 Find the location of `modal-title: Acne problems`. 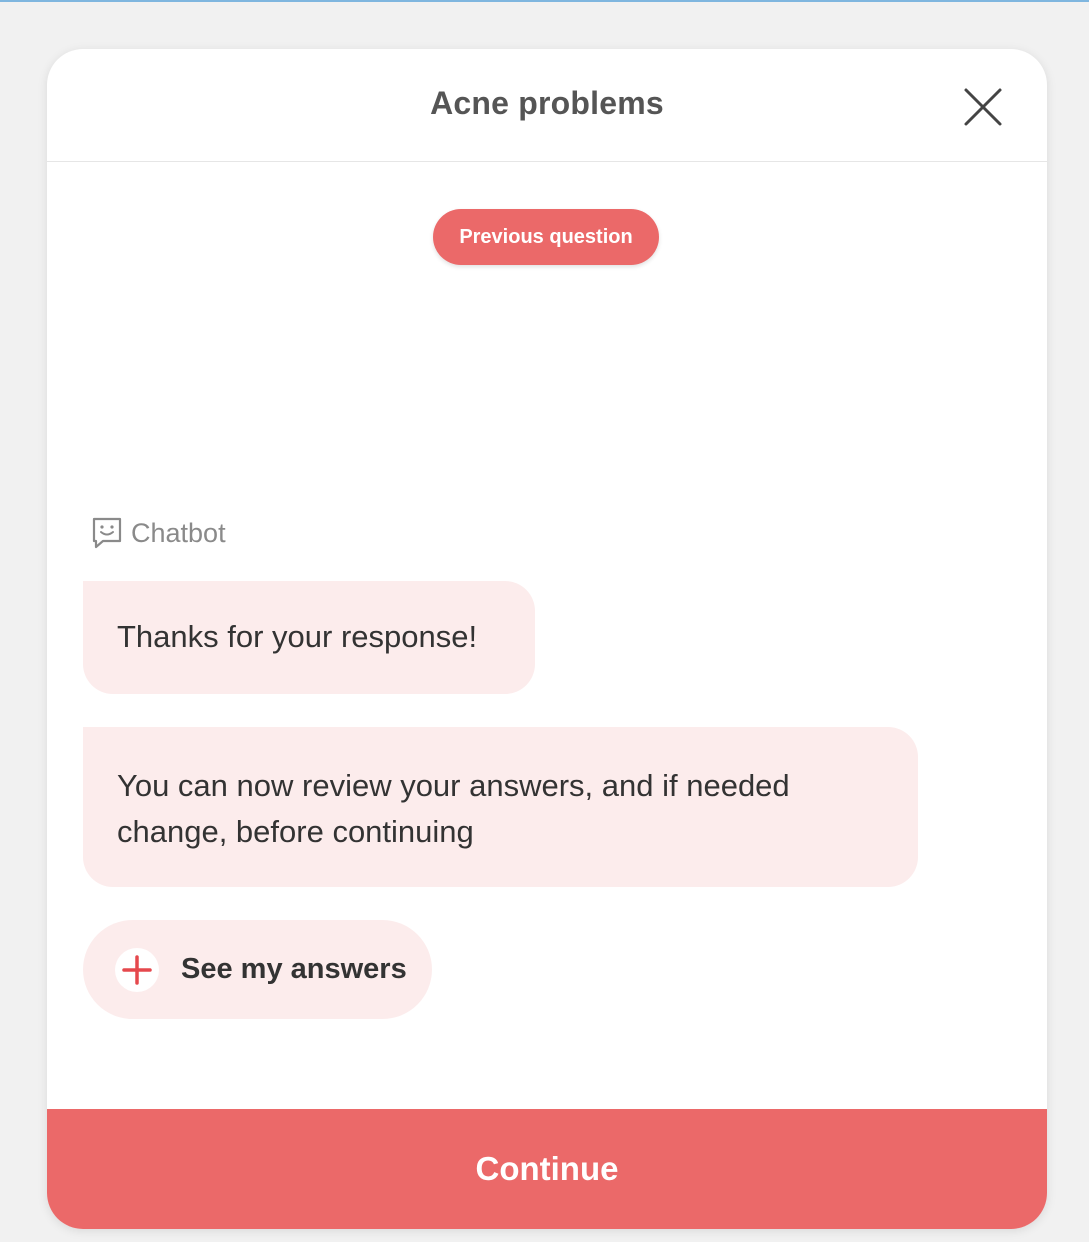

modal-title: Acne problems is located at coordinates (547, 103).